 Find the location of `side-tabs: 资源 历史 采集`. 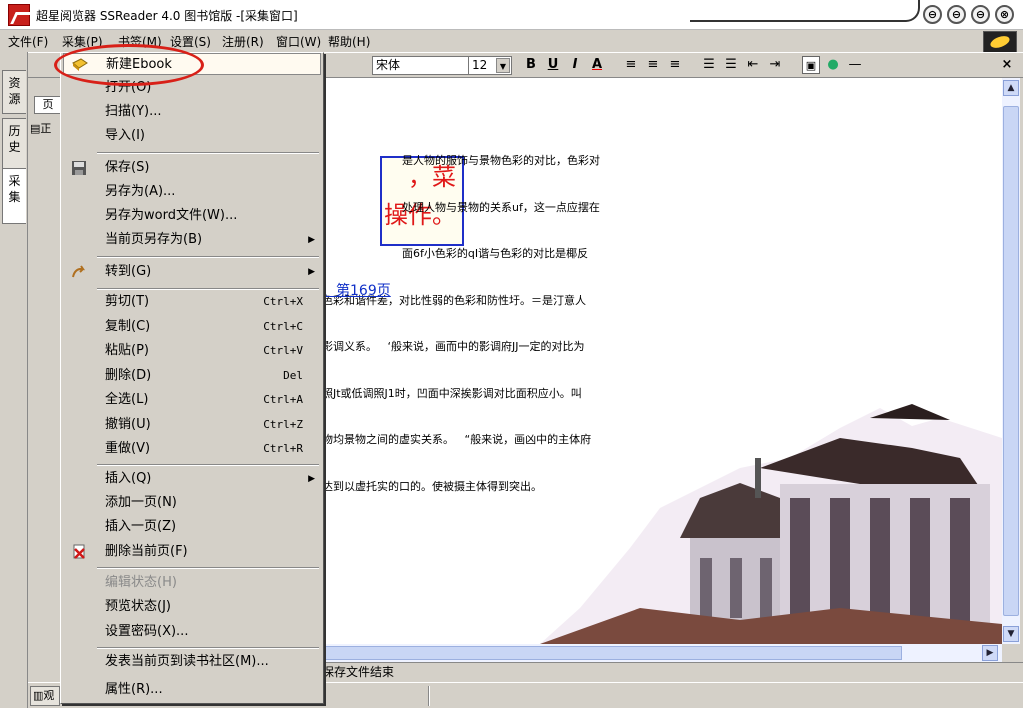

side-tabs: 资源 历史 采集 is located at coordinates (14, 380).